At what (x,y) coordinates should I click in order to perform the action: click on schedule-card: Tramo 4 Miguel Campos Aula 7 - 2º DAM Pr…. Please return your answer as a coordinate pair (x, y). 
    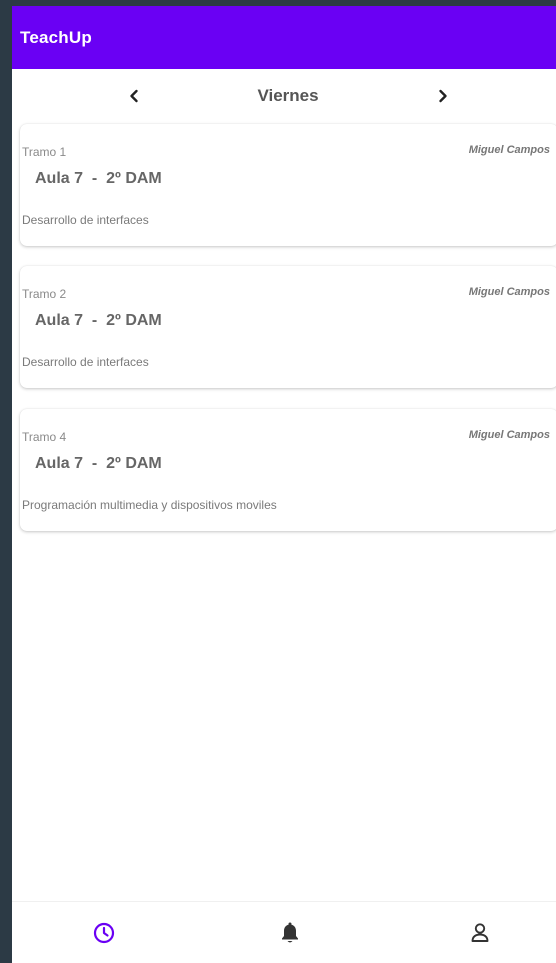
    Looking at the image, I should click on (288, 470).